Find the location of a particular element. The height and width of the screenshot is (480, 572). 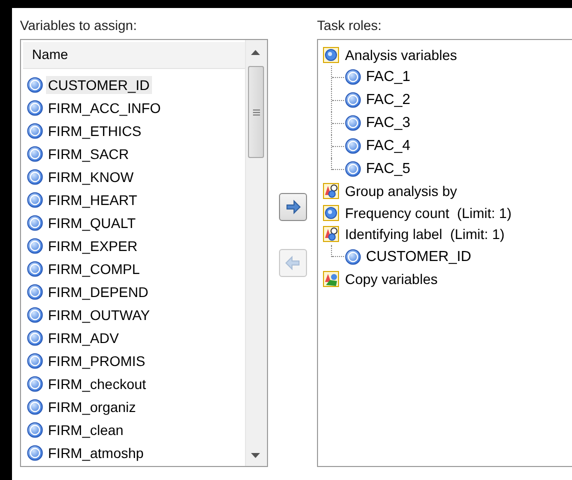

variable-item: FIRM_EXPER is located at coordinates (93, 245).